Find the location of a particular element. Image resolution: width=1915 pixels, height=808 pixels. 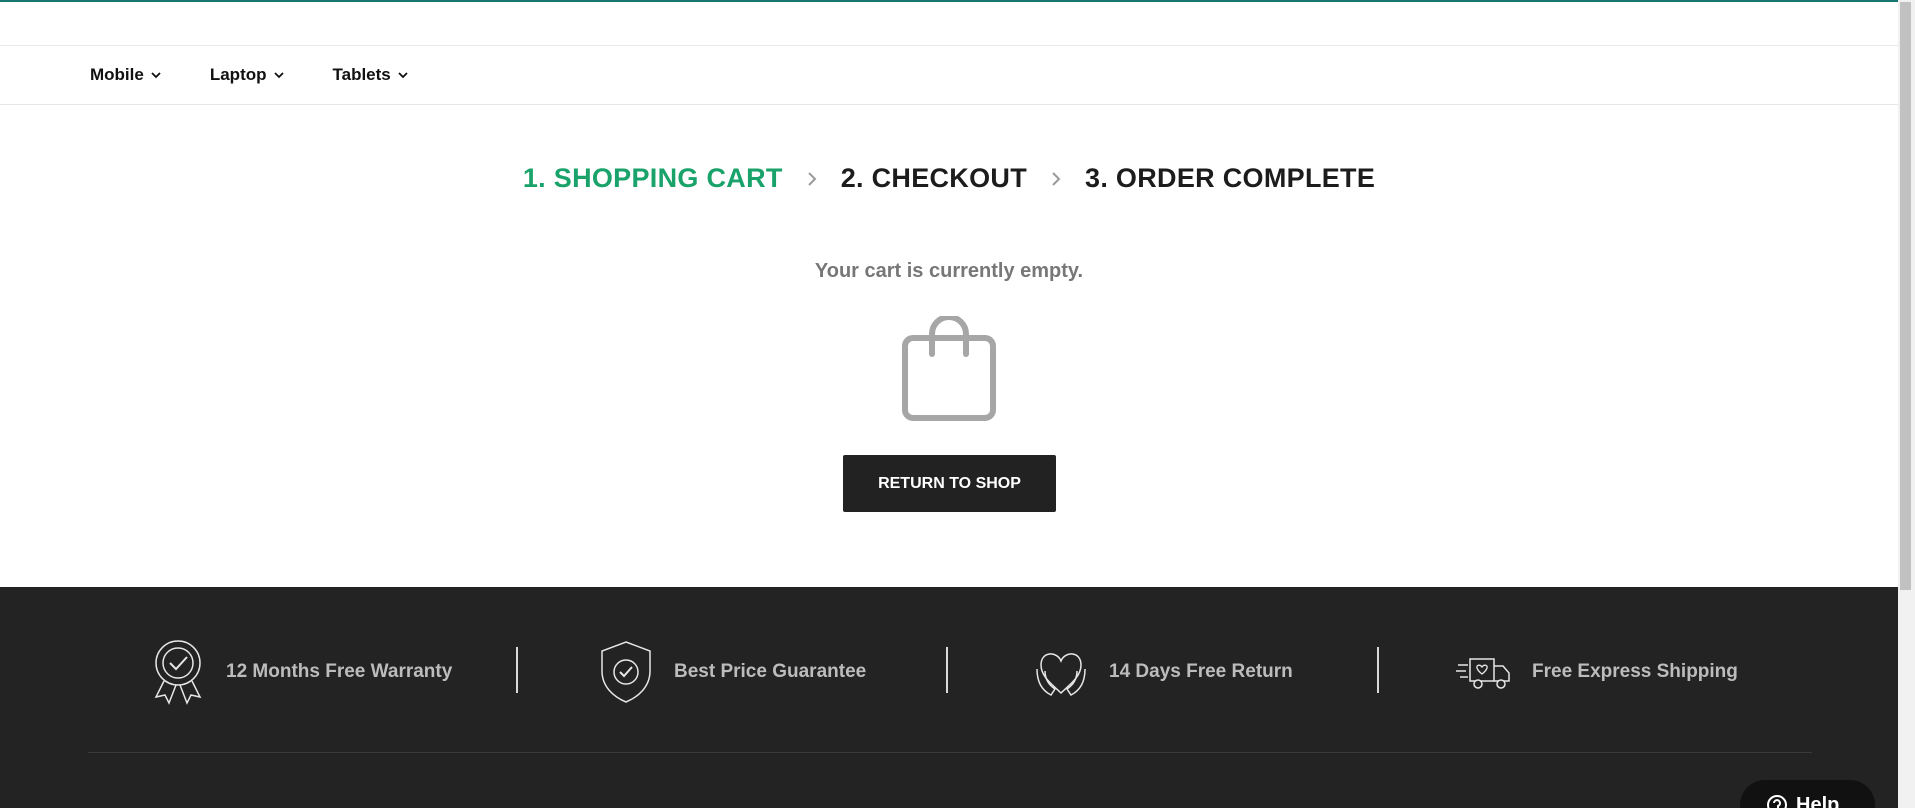

feature-price: Best Price Guarantee is located at coordinates (732, 672).